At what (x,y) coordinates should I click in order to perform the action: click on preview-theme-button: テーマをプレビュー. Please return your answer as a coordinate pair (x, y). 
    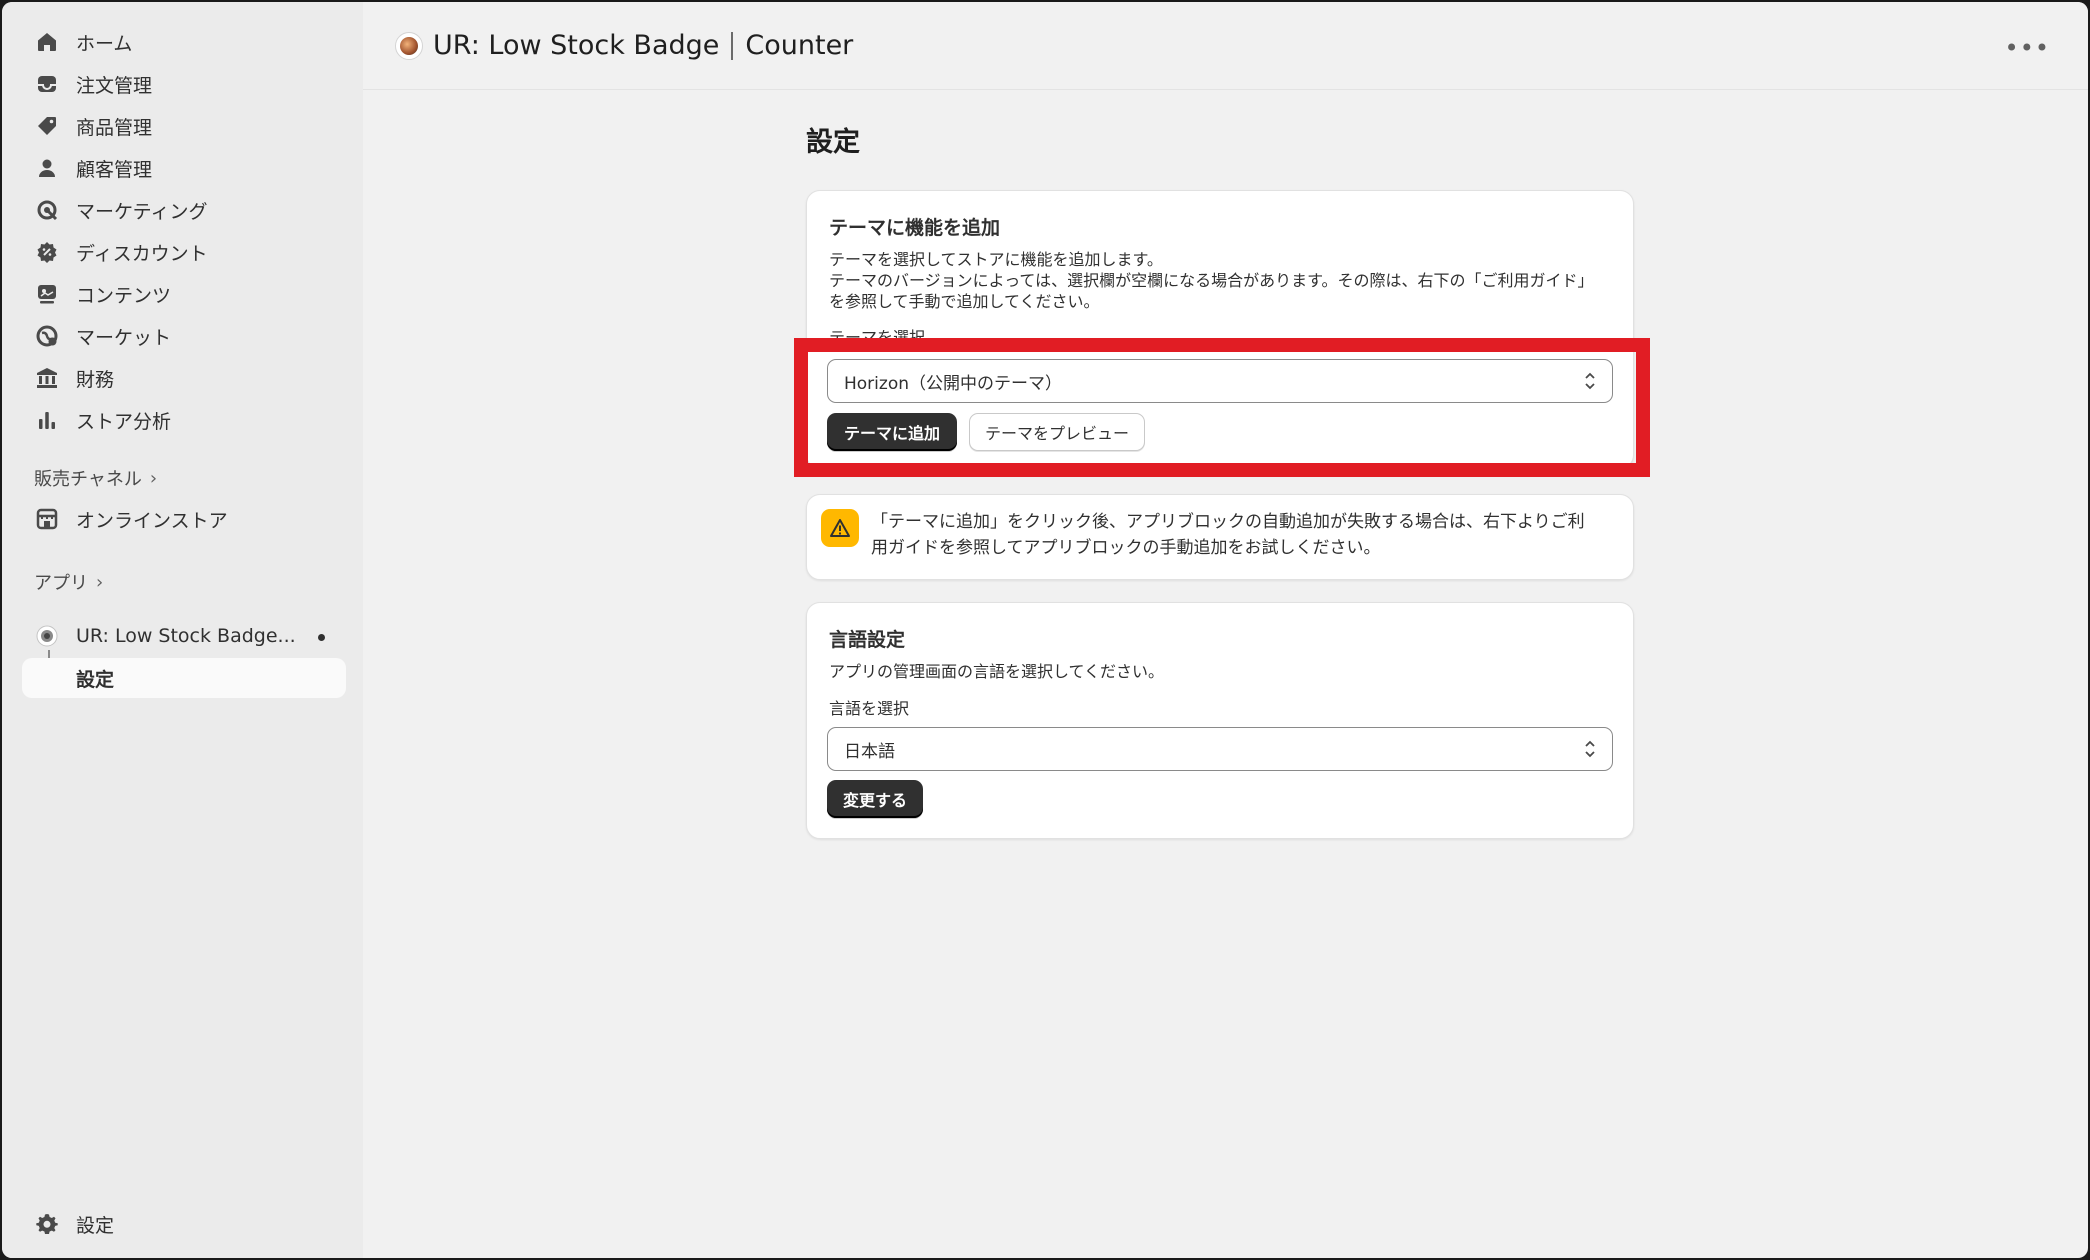
    Looking at the image, I should click on (1057, 432).